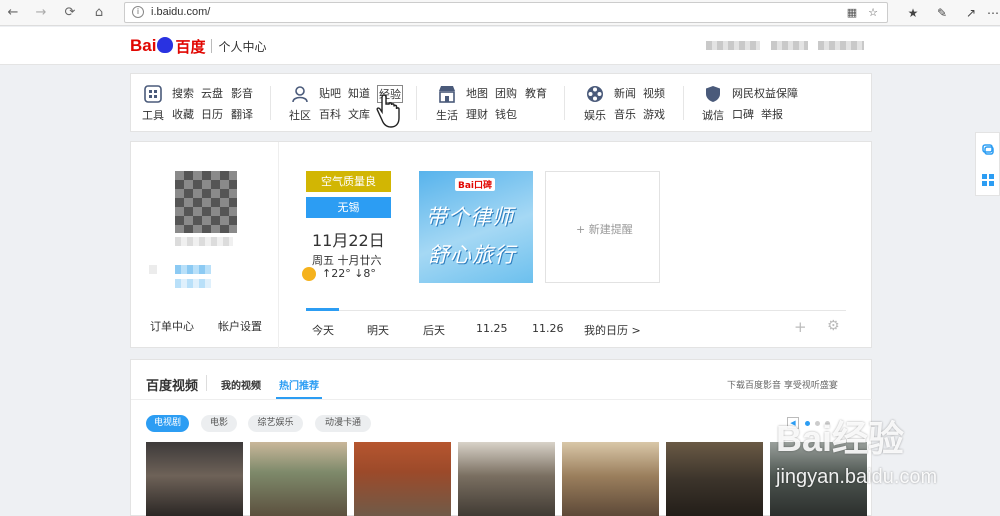 The height and width of the screenshot is (516, 1000). Describe the element at coordinates (343, 423) in the screenshot. I see `category-anime: 动漫卡通` at that location.